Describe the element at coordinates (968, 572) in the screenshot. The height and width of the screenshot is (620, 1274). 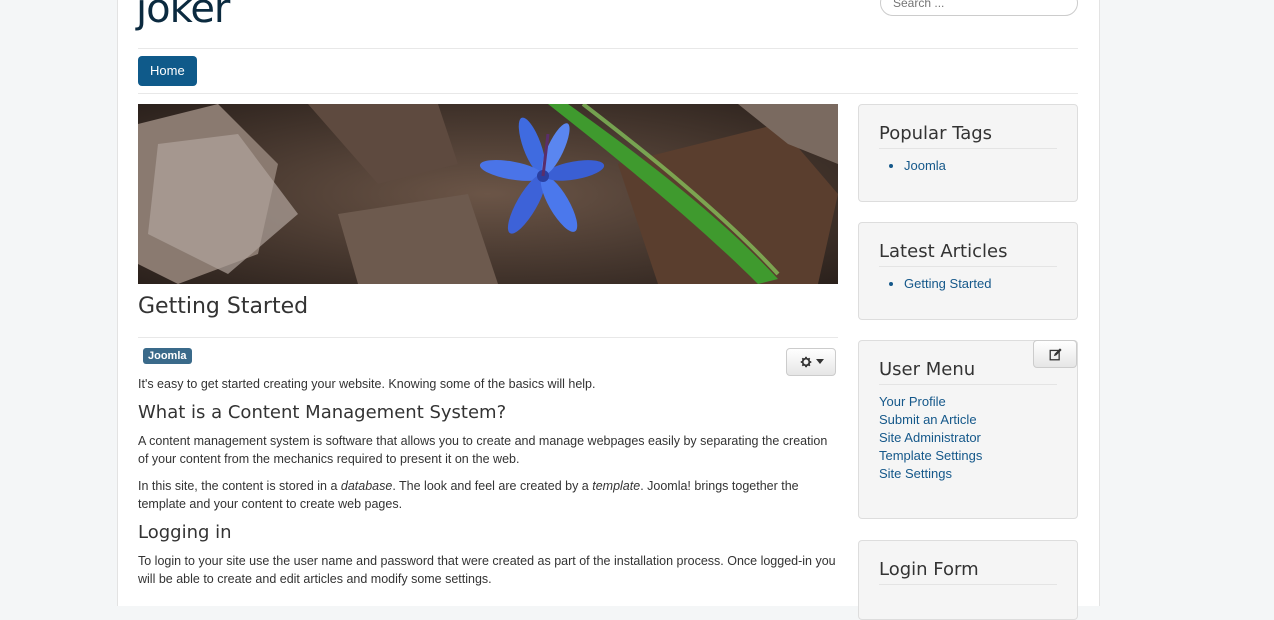
I see `module-title: Login Form` at that location.